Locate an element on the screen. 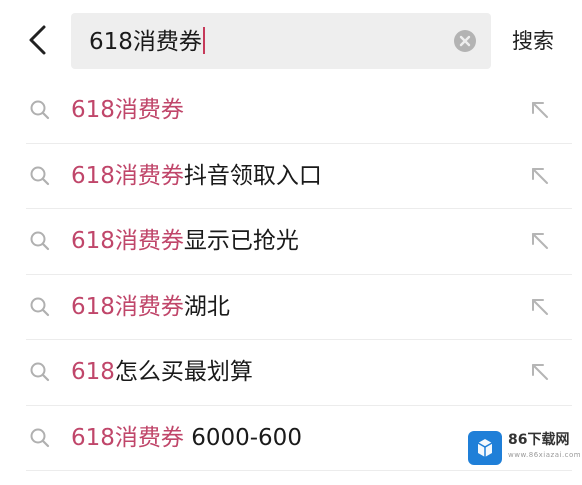 Image resolution: width=582 pixels, height=485 pixels. suggestion-item: 618消费券显示已抢光 is located at coordinates (291, 242).